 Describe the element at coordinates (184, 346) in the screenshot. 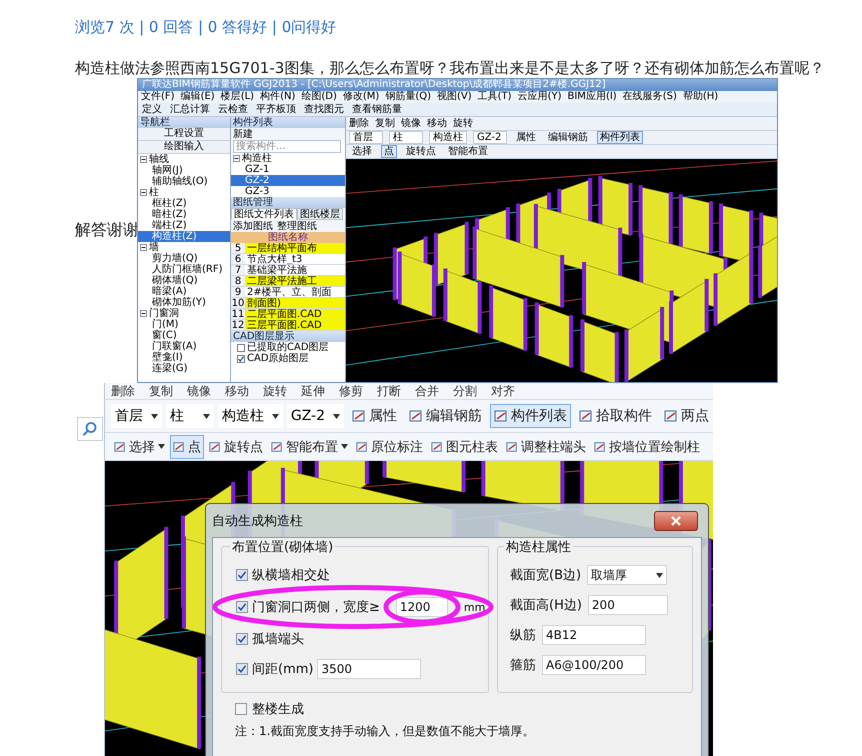

I see `tree-item: 门联窗(A)` at that location.